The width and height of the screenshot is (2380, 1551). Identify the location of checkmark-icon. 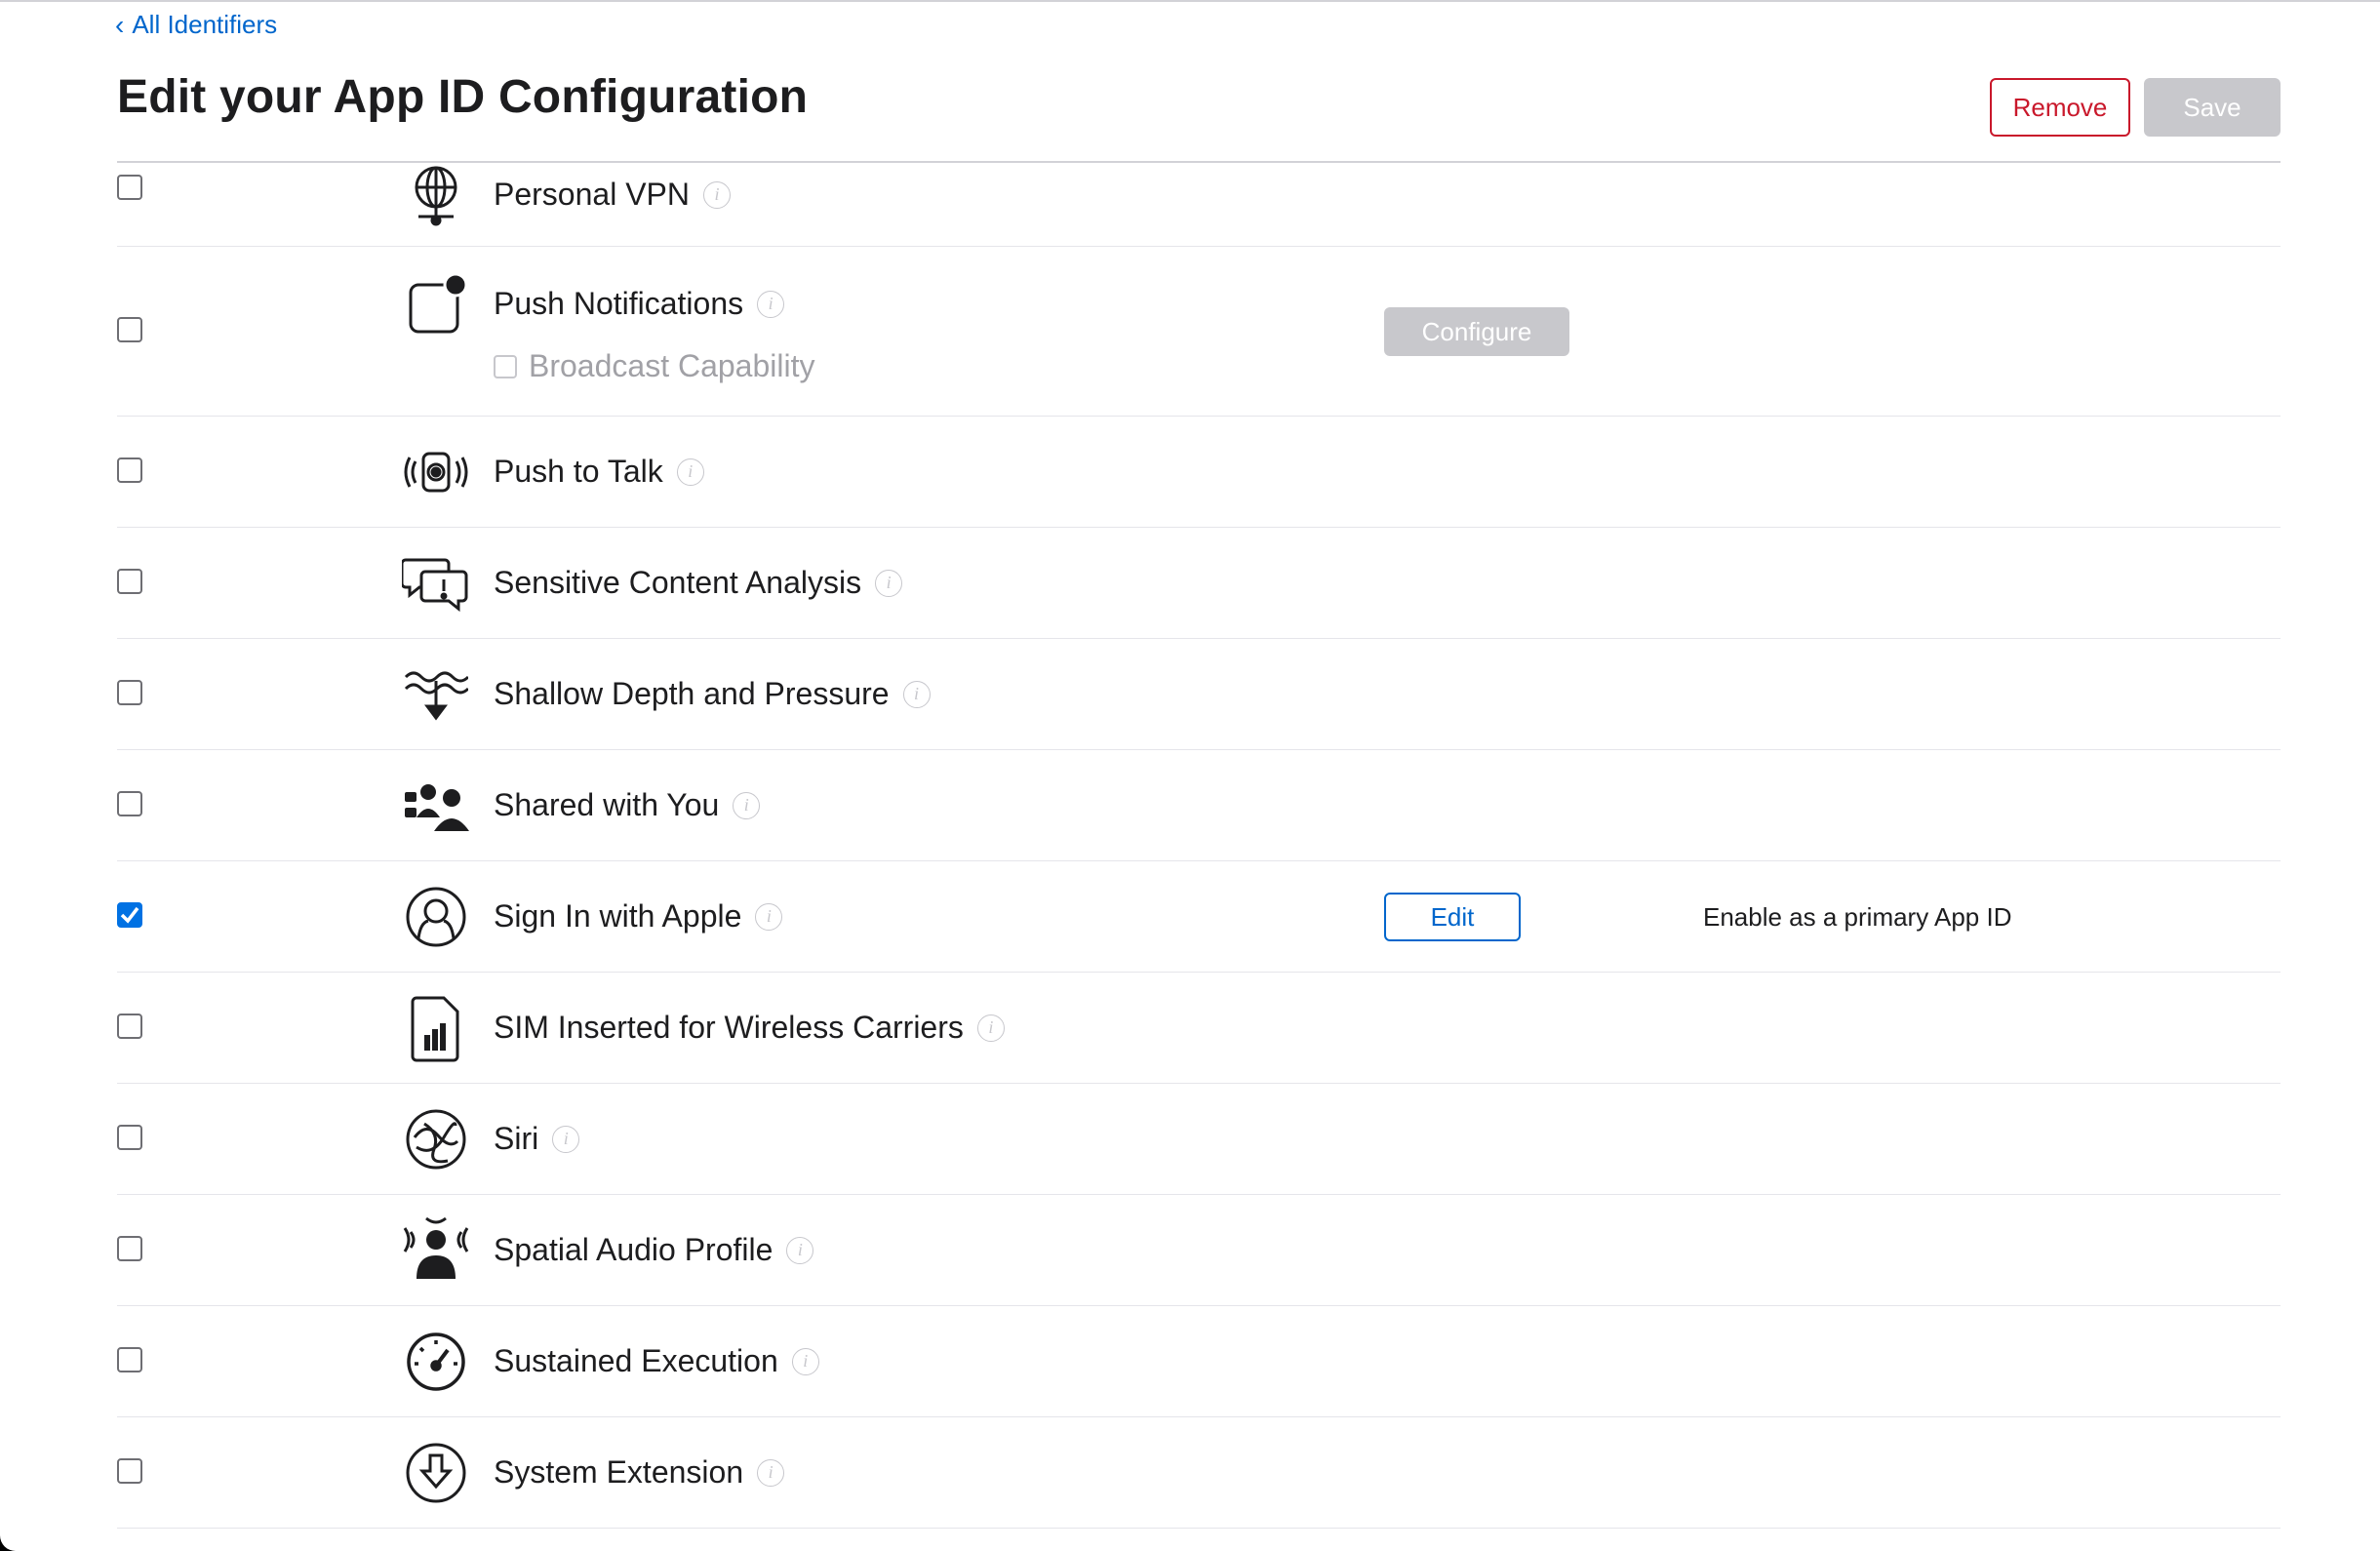
(129, 915).